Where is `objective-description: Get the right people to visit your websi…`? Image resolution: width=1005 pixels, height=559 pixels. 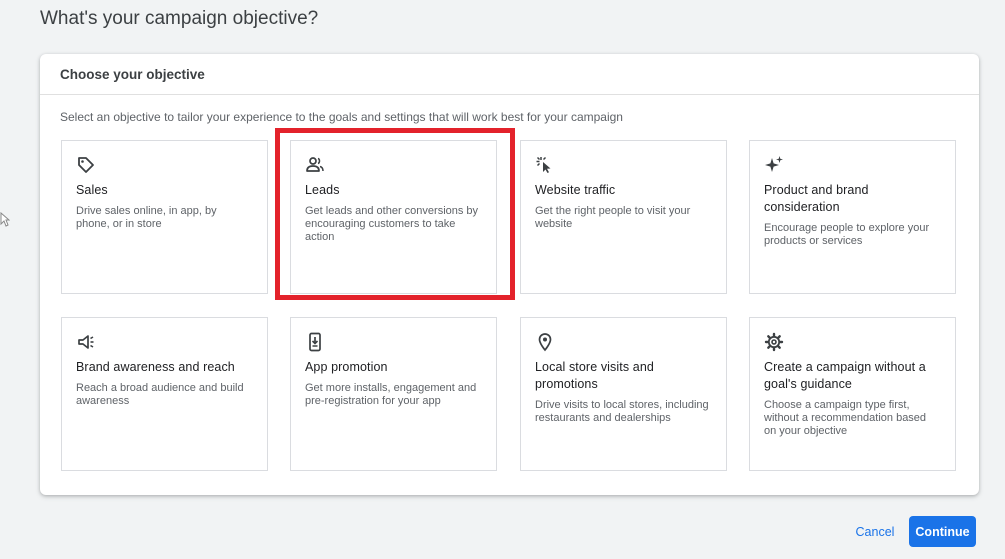 objective-description: Get the right people to visit your websi… is located at coordinates (613, 217).